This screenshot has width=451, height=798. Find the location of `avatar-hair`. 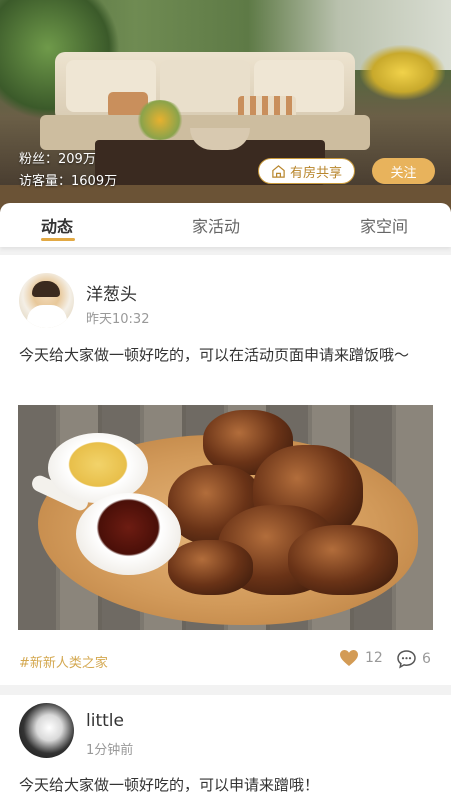

avatar-hair is located at coordinates (46, 289).